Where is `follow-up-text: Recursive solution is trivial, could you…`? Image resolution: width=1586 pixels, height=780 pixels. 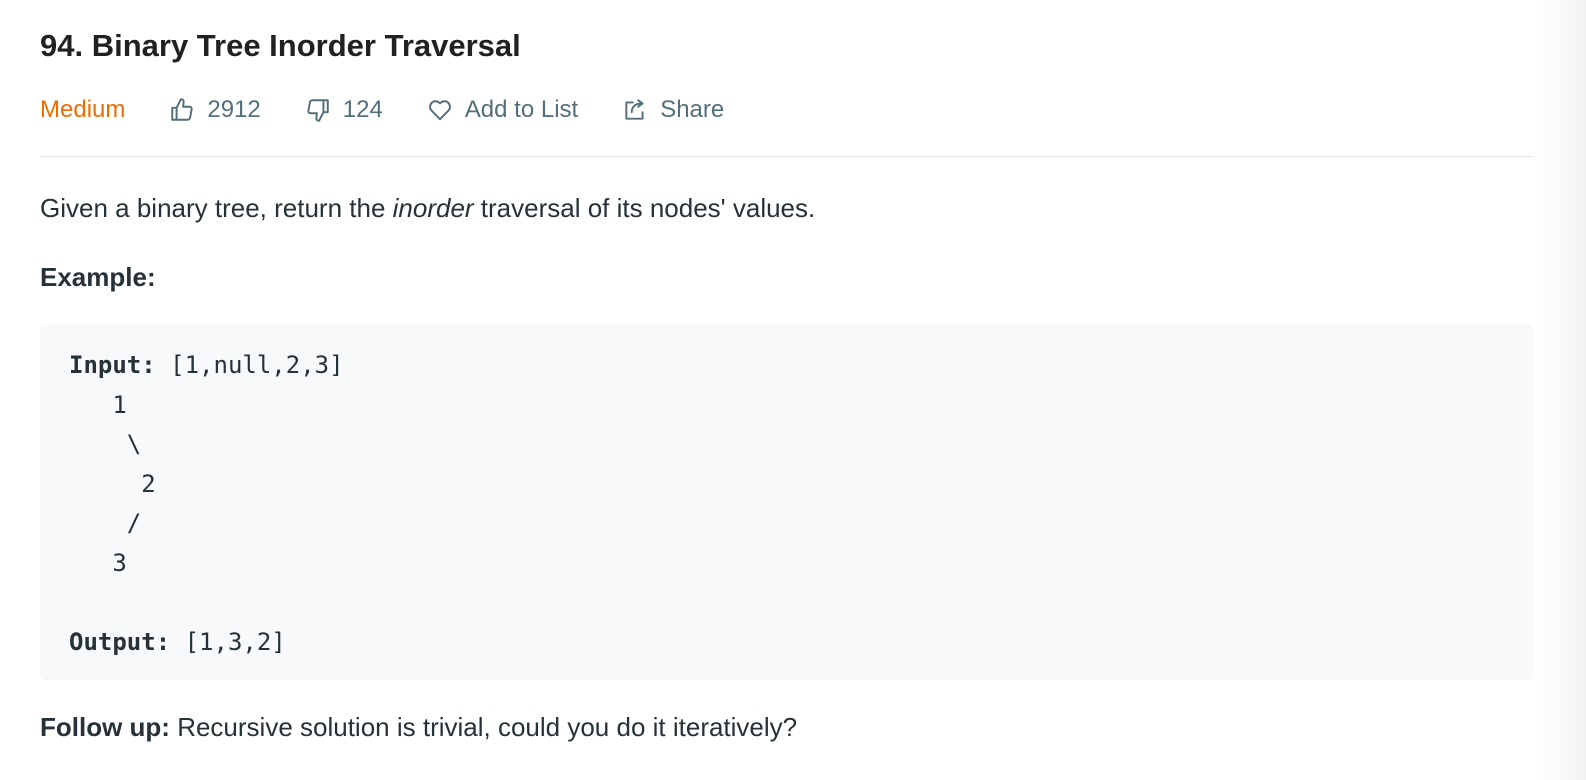
follow-up-text: Recursive solution is trivial, could you… is located at coordinates (483, 727).